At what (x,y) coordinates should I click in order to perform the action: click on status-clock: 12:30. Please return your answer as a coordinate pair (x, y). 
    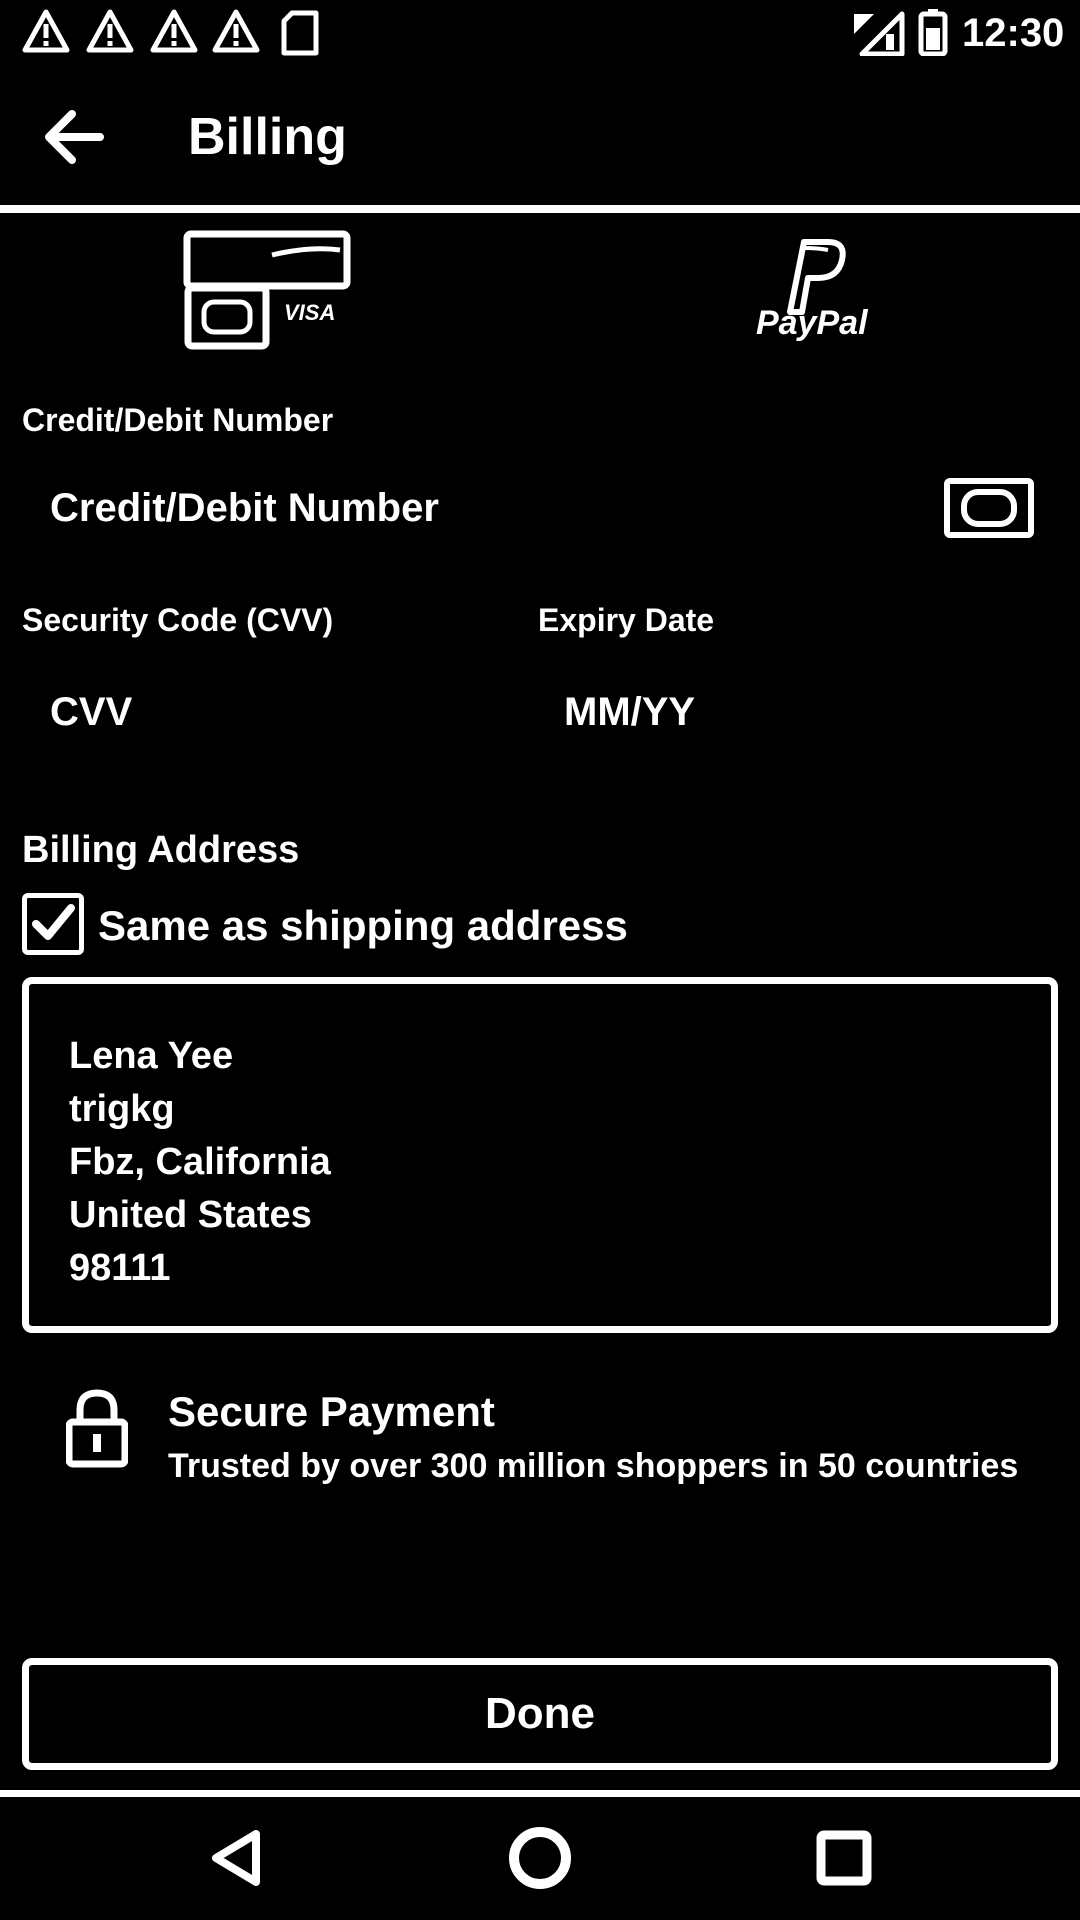
    Looking at the image, I should click on (1013, 33).